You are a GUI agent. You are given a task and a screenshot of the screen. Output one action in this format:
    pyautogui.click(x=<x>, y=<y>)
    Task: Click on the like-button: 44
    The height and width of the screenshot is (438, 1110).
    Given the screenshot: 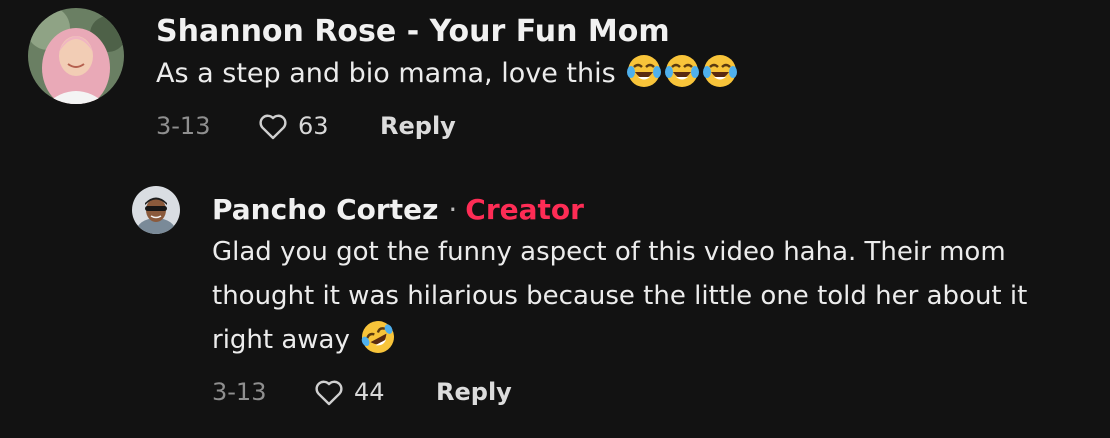 What is the action you would take?
    pyautogui.click(x=374, y=392)
    